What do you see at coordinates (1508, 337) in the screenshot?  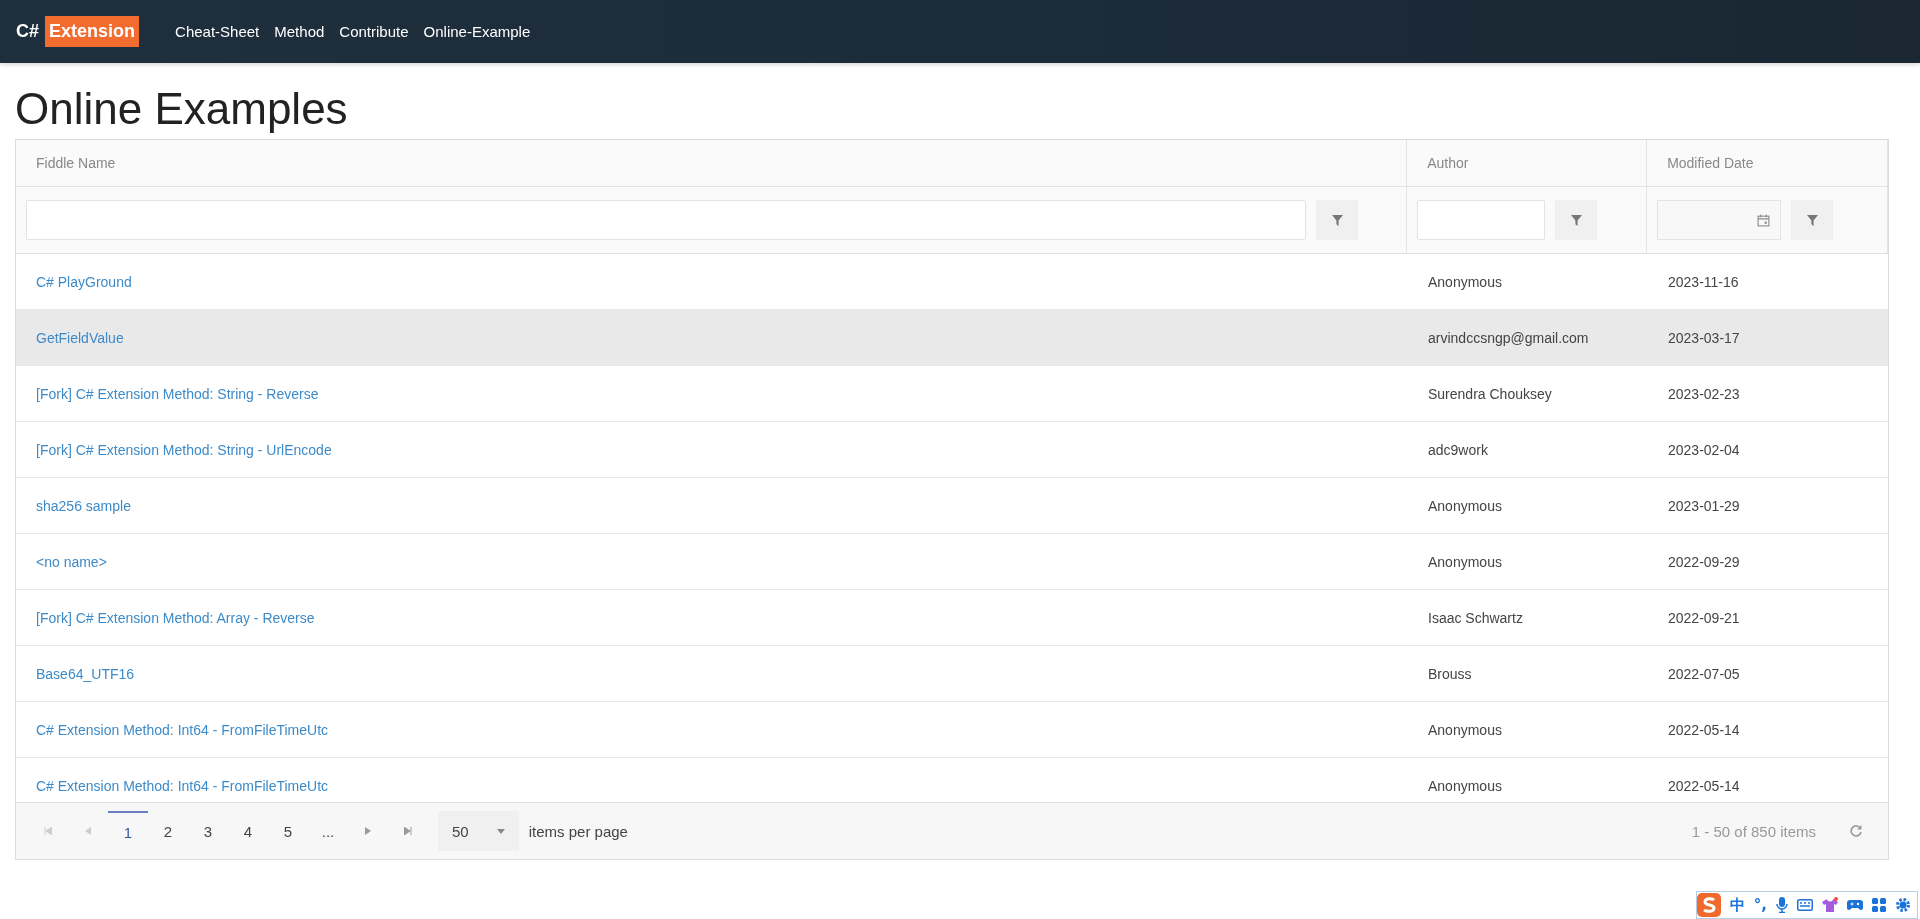 I see `table-cell: arvindccsngp@gmail.com` at bounding box center [1508, 337].